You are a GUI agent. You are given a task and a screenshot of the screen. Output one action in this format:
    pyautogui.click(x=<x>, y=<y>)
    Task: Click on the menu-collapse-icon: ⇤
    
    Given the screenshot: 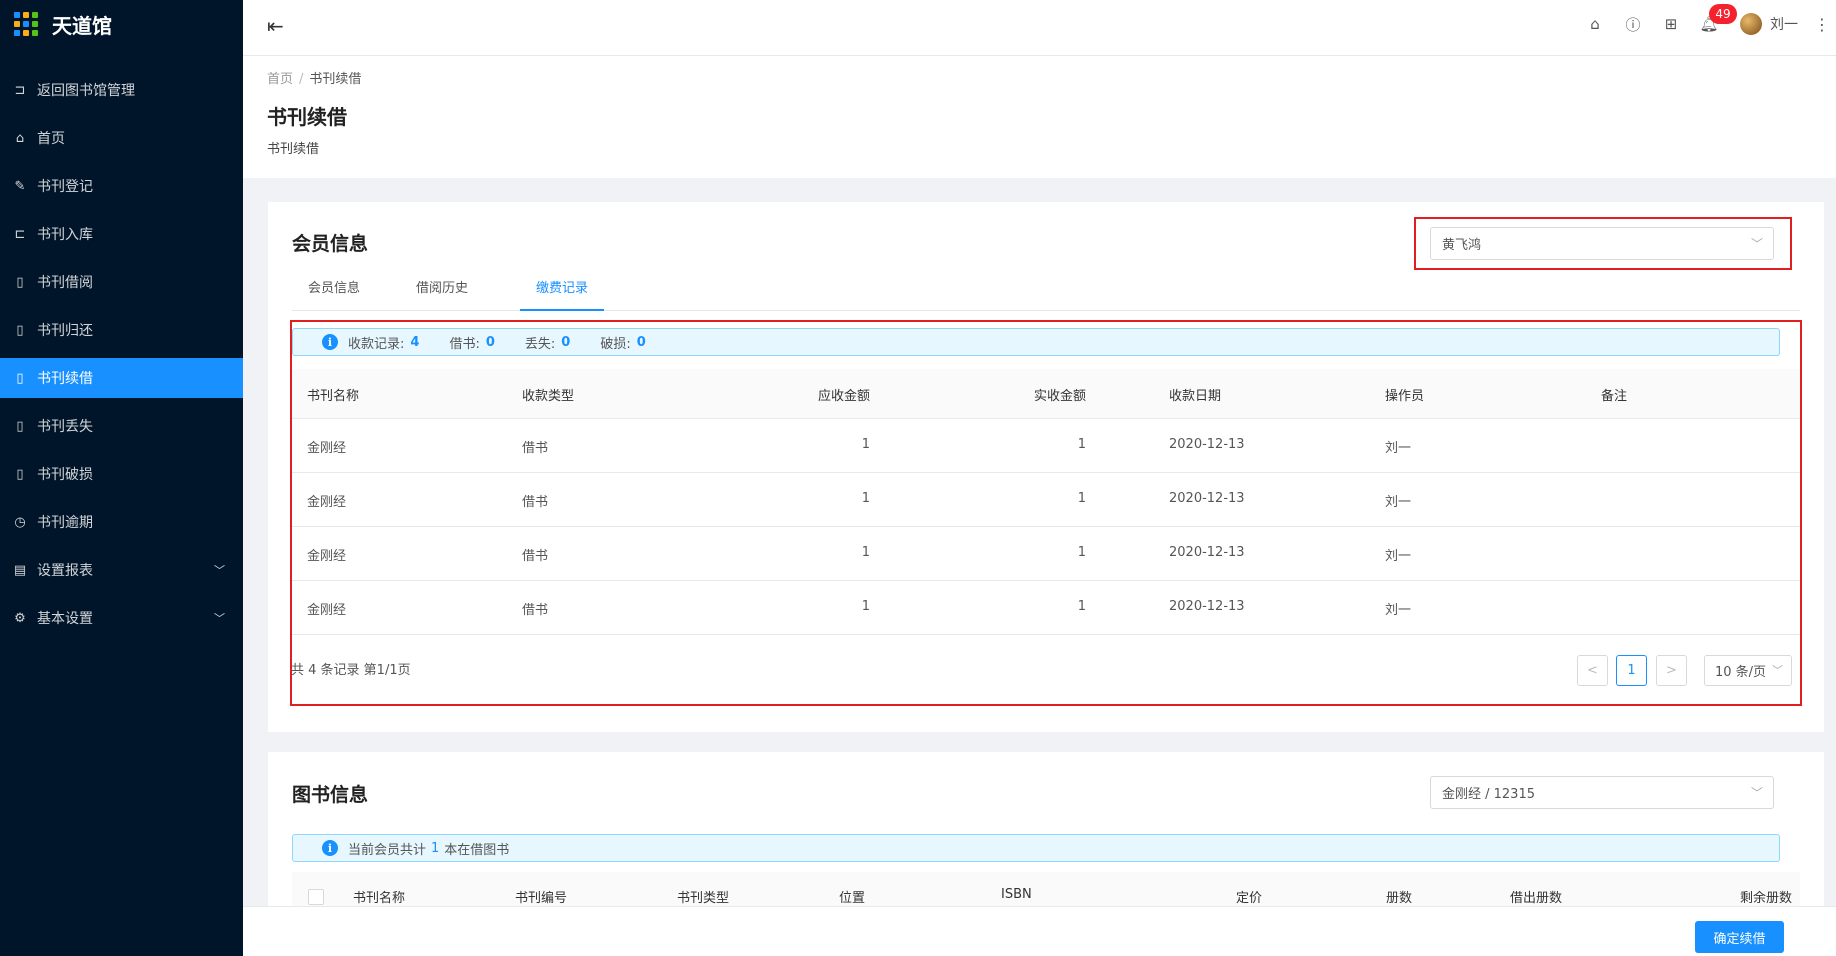 What is the action you would take?
    pyautogui.click(x=275, y=26)
    